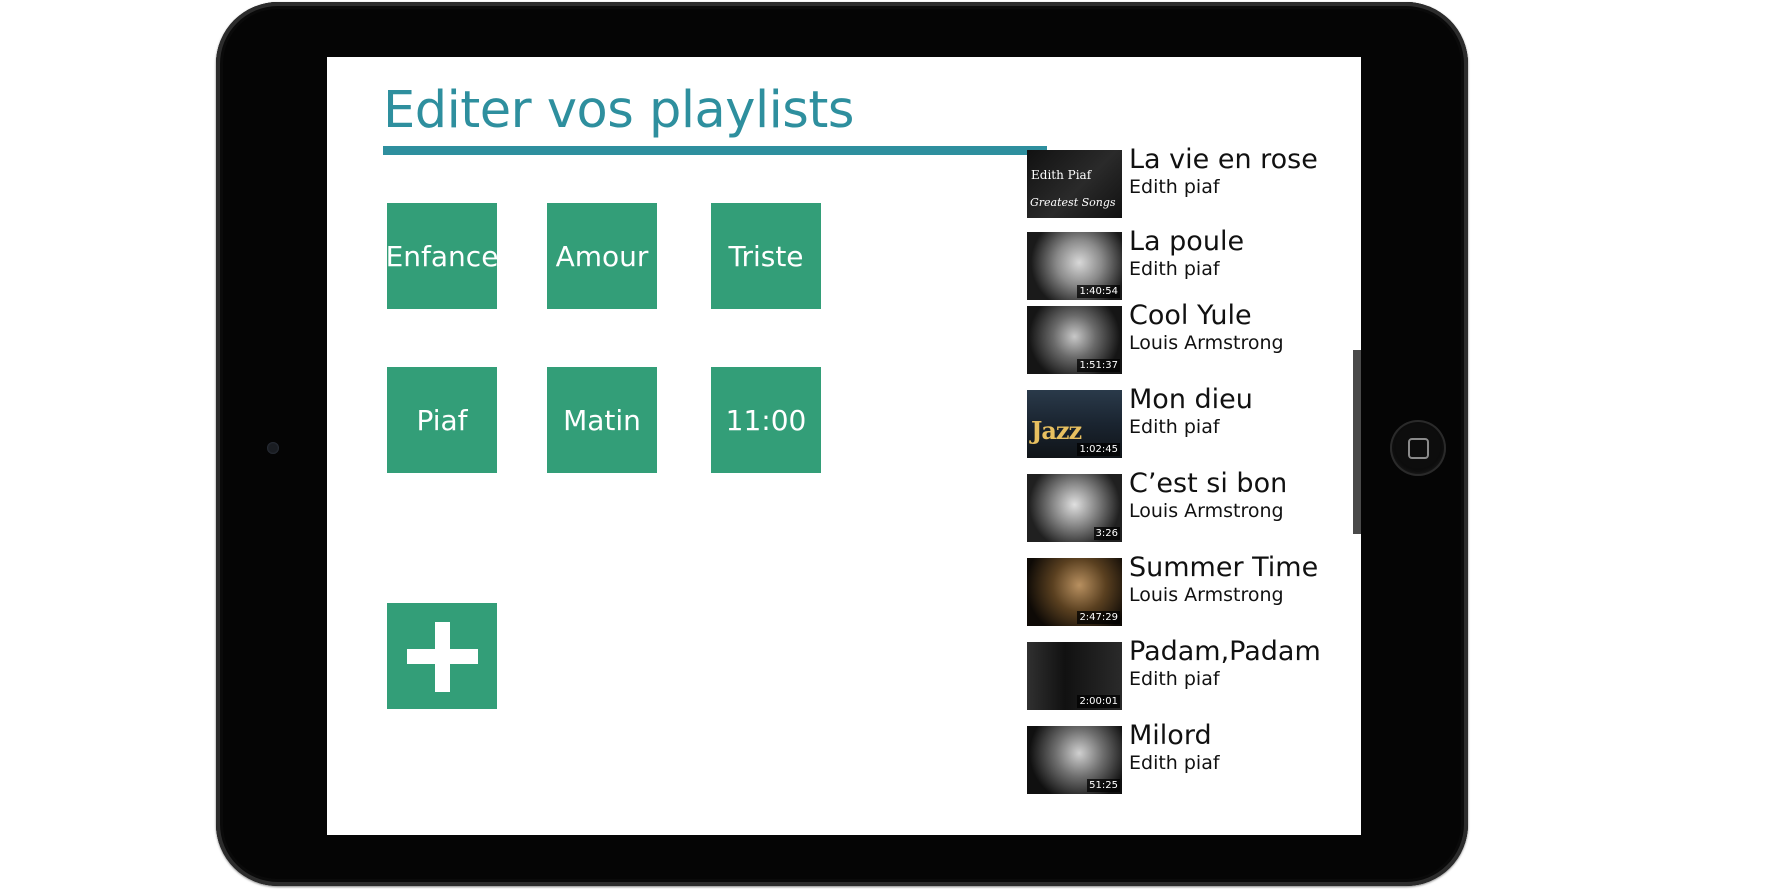 The image size is (1779, 890). Describe the element at coordinates (273, 448) in the screenshot. I see `camera-icon` at that location.